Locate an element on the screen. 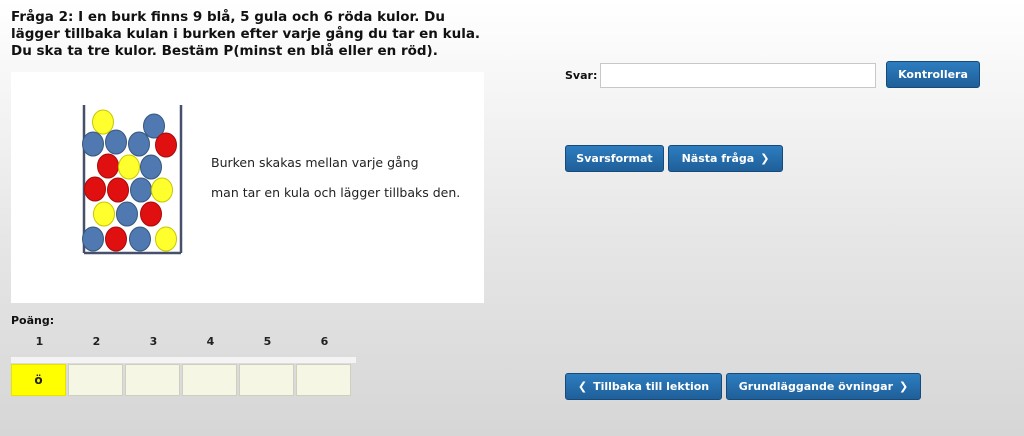 This screenshot has width=1024, height=436. check-button-label: Kontrollera is located at coordinates (933, 74).